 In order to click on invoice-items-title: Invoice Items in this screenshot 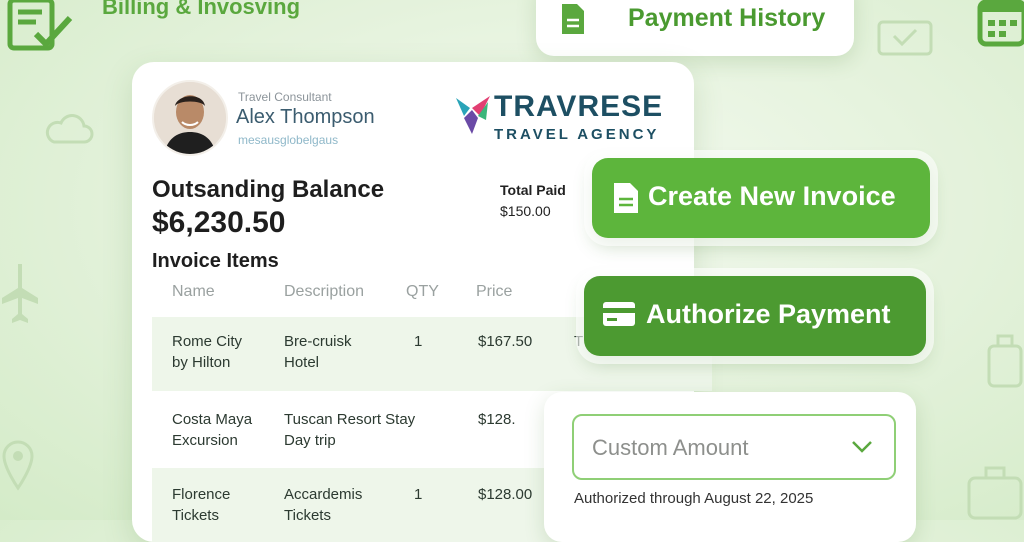, I will do `click(215, 261)`.